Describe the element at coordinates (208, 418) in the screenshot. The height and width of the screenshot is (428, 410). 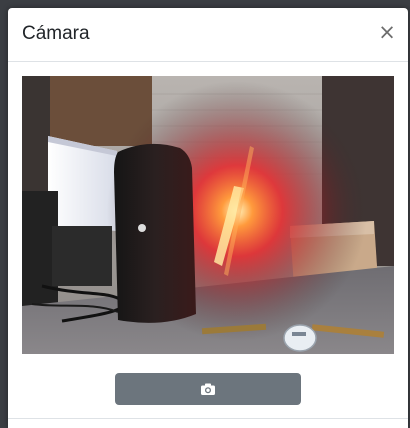
I see `modal-footer-divider` at that location.